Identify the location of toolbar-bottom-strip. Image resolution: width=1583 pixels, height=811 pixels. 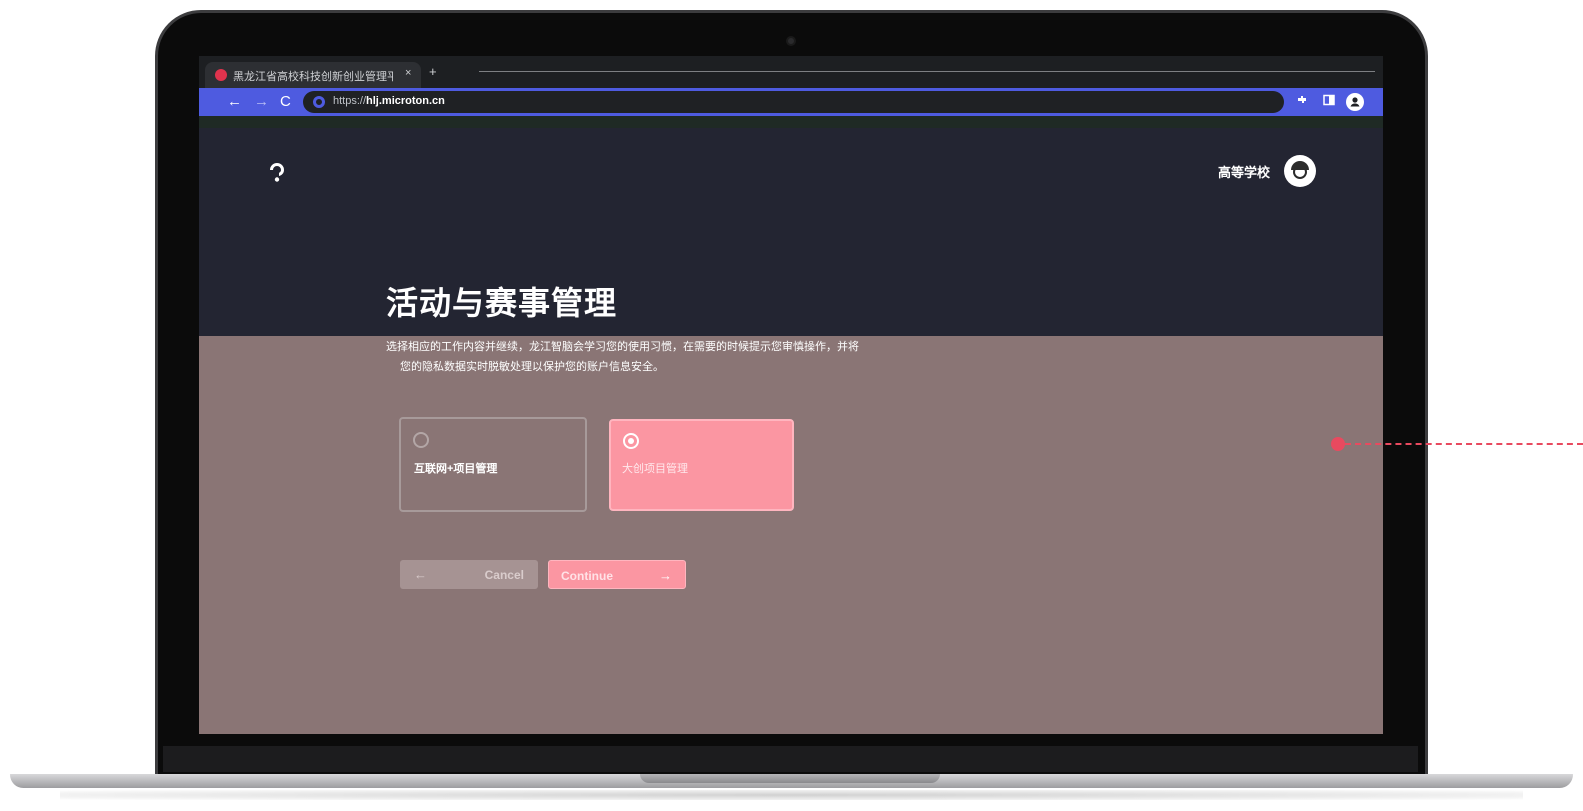
(791, 122).